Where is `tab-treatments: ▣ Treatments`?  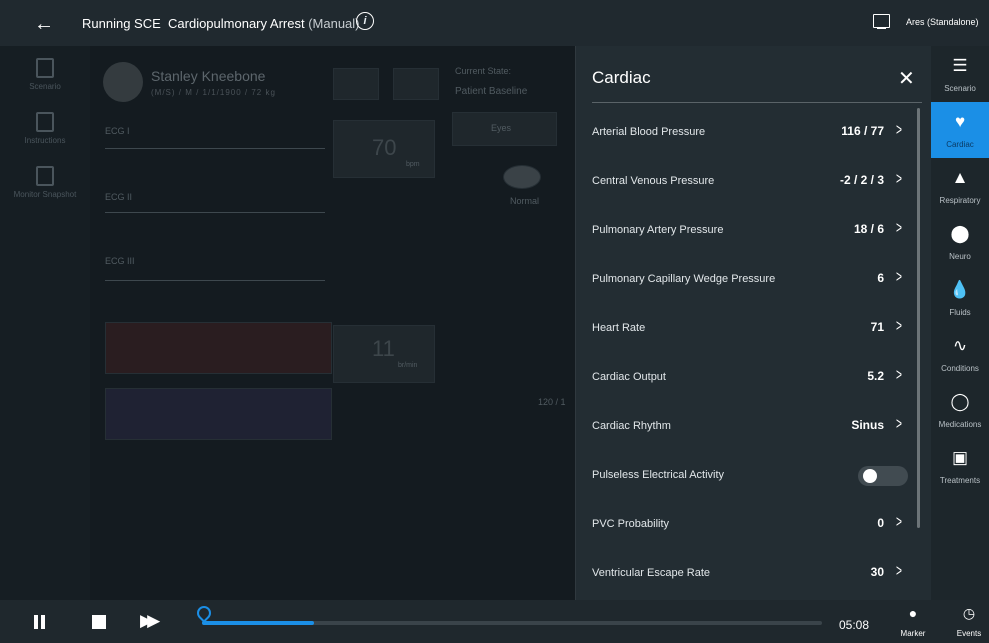
tab-treatments: ▣ Treatments is located at coordinates (960, 466).